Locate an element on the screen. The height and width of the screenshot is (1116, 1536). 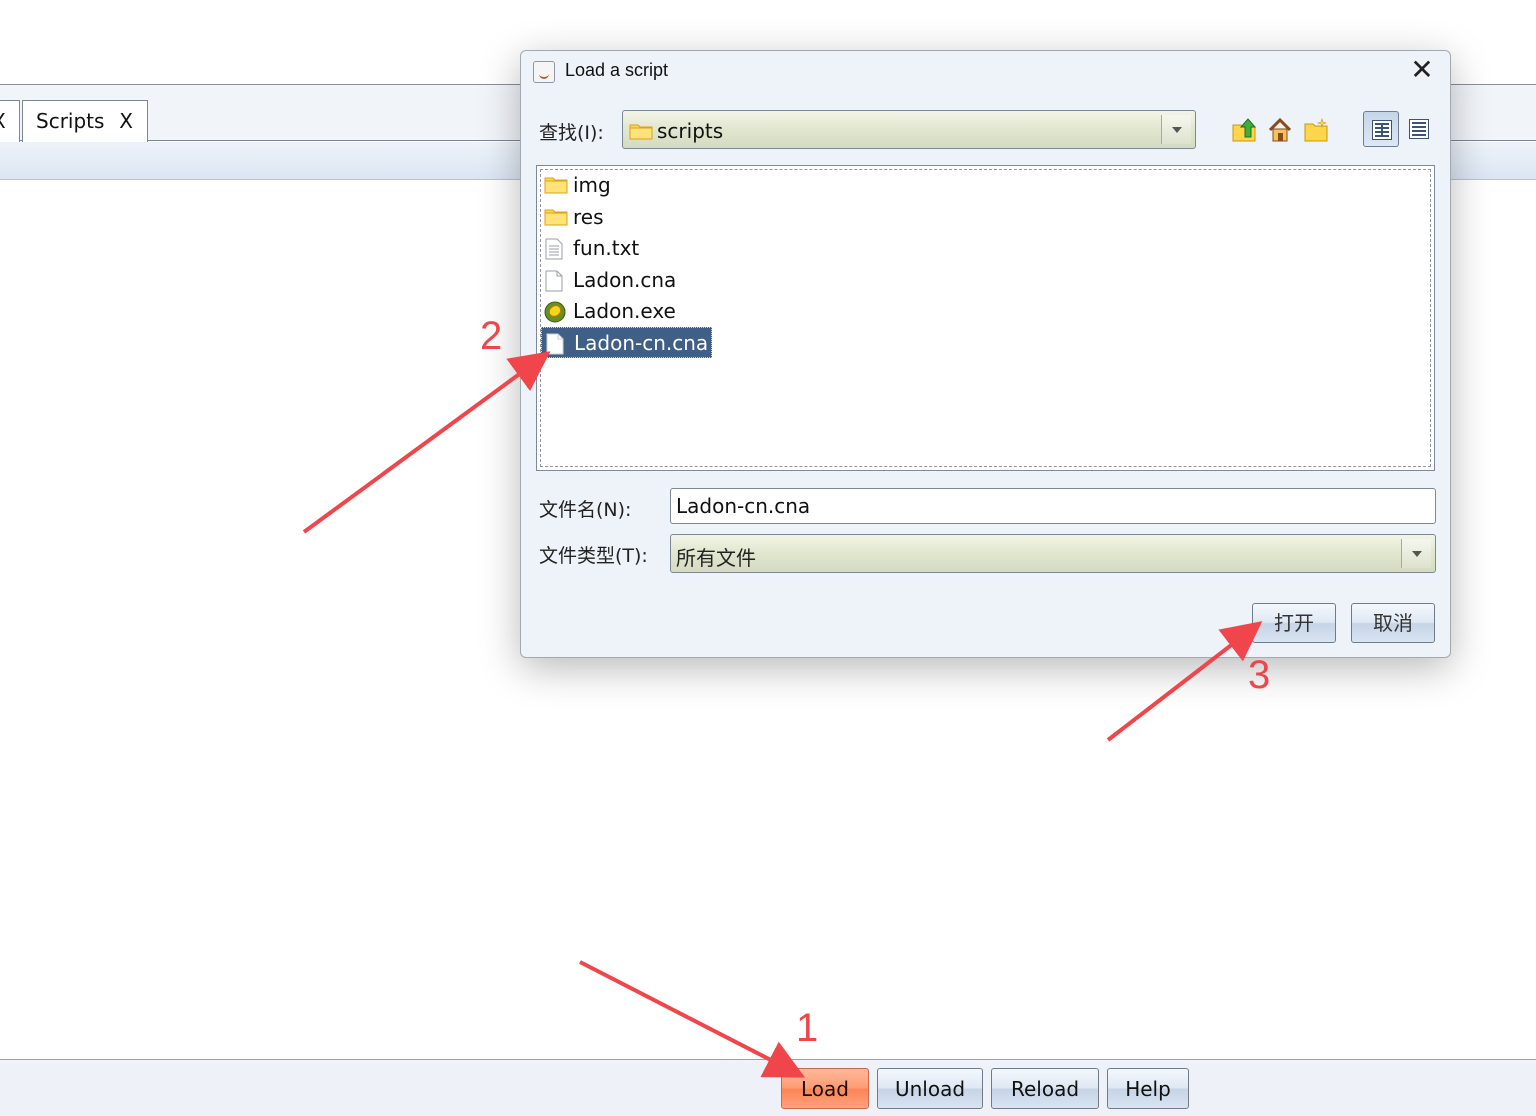
file-name: Ladon-cn.cna is located at coordinates (641, 343).